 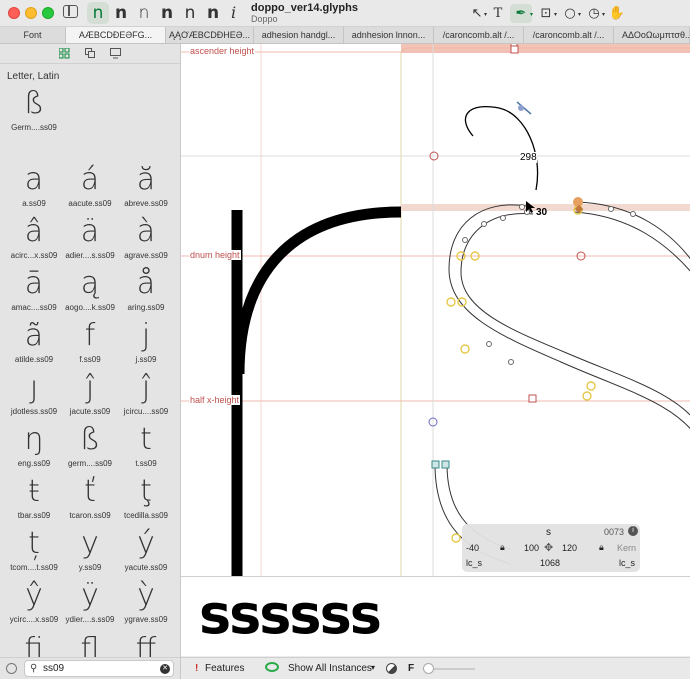 I want to click on glyph-cell: ȷ jdotless.ss09, so click(x=34, y=396).